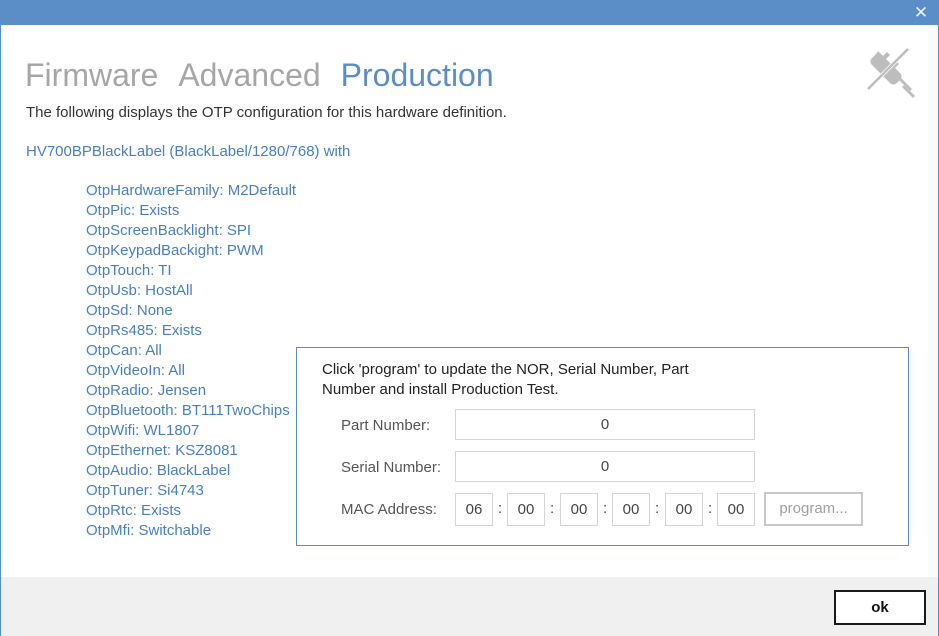  I want to click on otp-entry: OtpScreenBacklight: SPI, so click(169, 230).